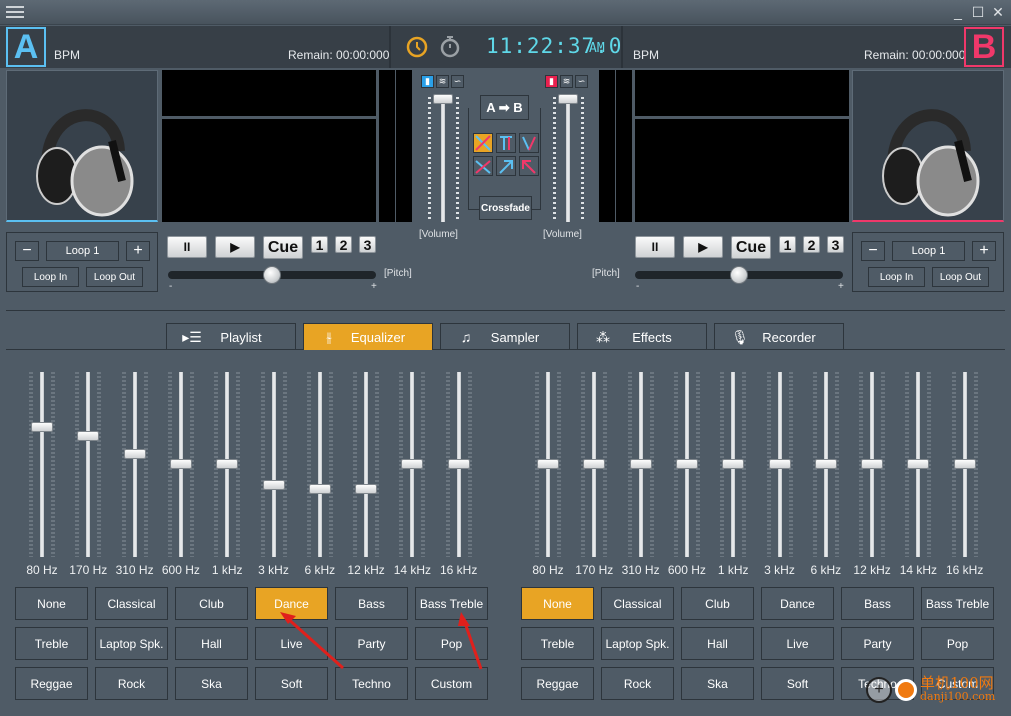 The height and width of the screenshot is (716, 1011). What do you see at coordinates (291, 643) in the screenshot?
I see `preset-a-live: Live` at bounding box center [291, 643].